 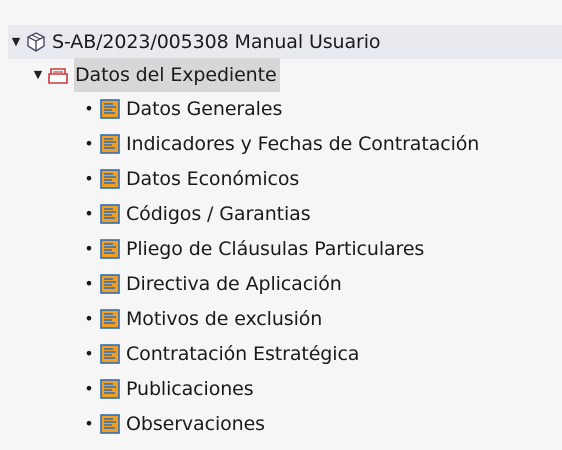 I want to click on tree-item-label: Contratación Estratégica, so click(x=243, y=354).